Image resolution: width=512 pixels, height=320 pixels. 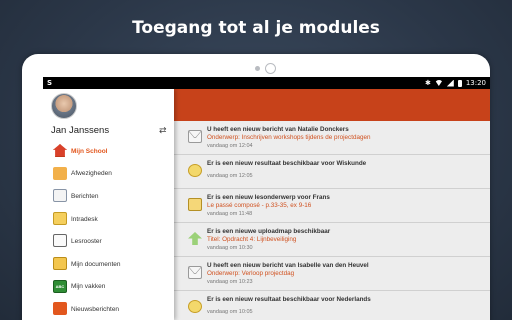 I want to click on menu-item-afwezigheden: Afwezigheden, so click(x=108, y=174).